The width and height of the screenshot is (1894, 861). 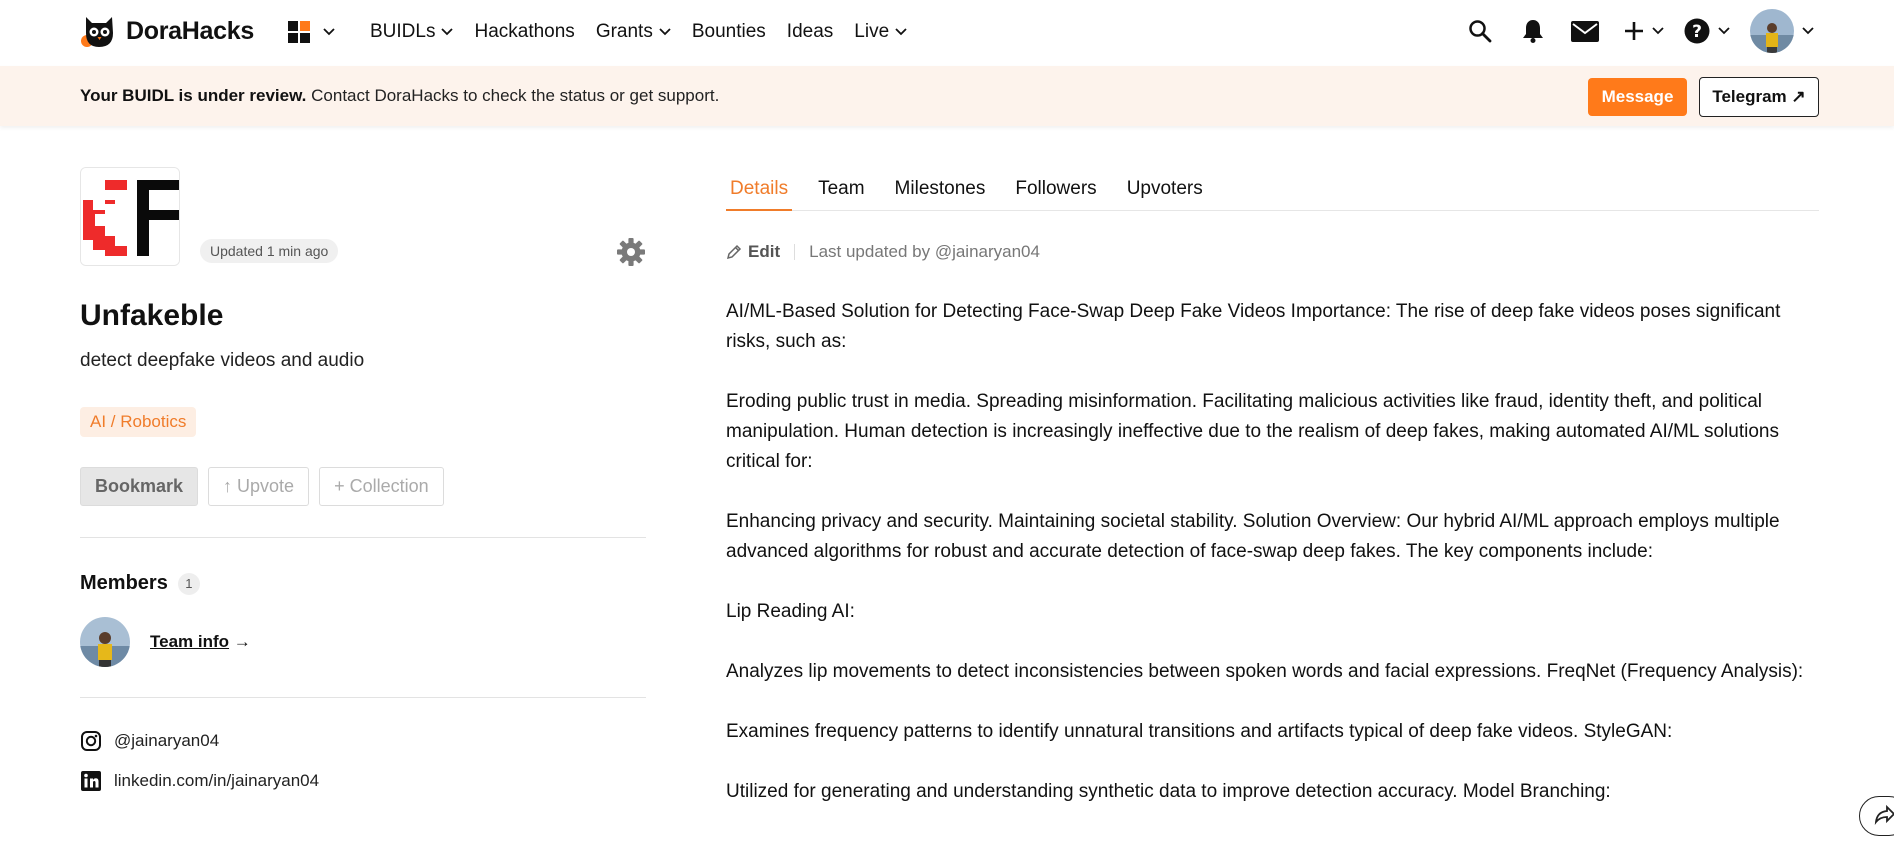 What do you see at coordinates (311, 32) in the screenshot?
I see `apps-menu-button` at bounding box center [311, 32].